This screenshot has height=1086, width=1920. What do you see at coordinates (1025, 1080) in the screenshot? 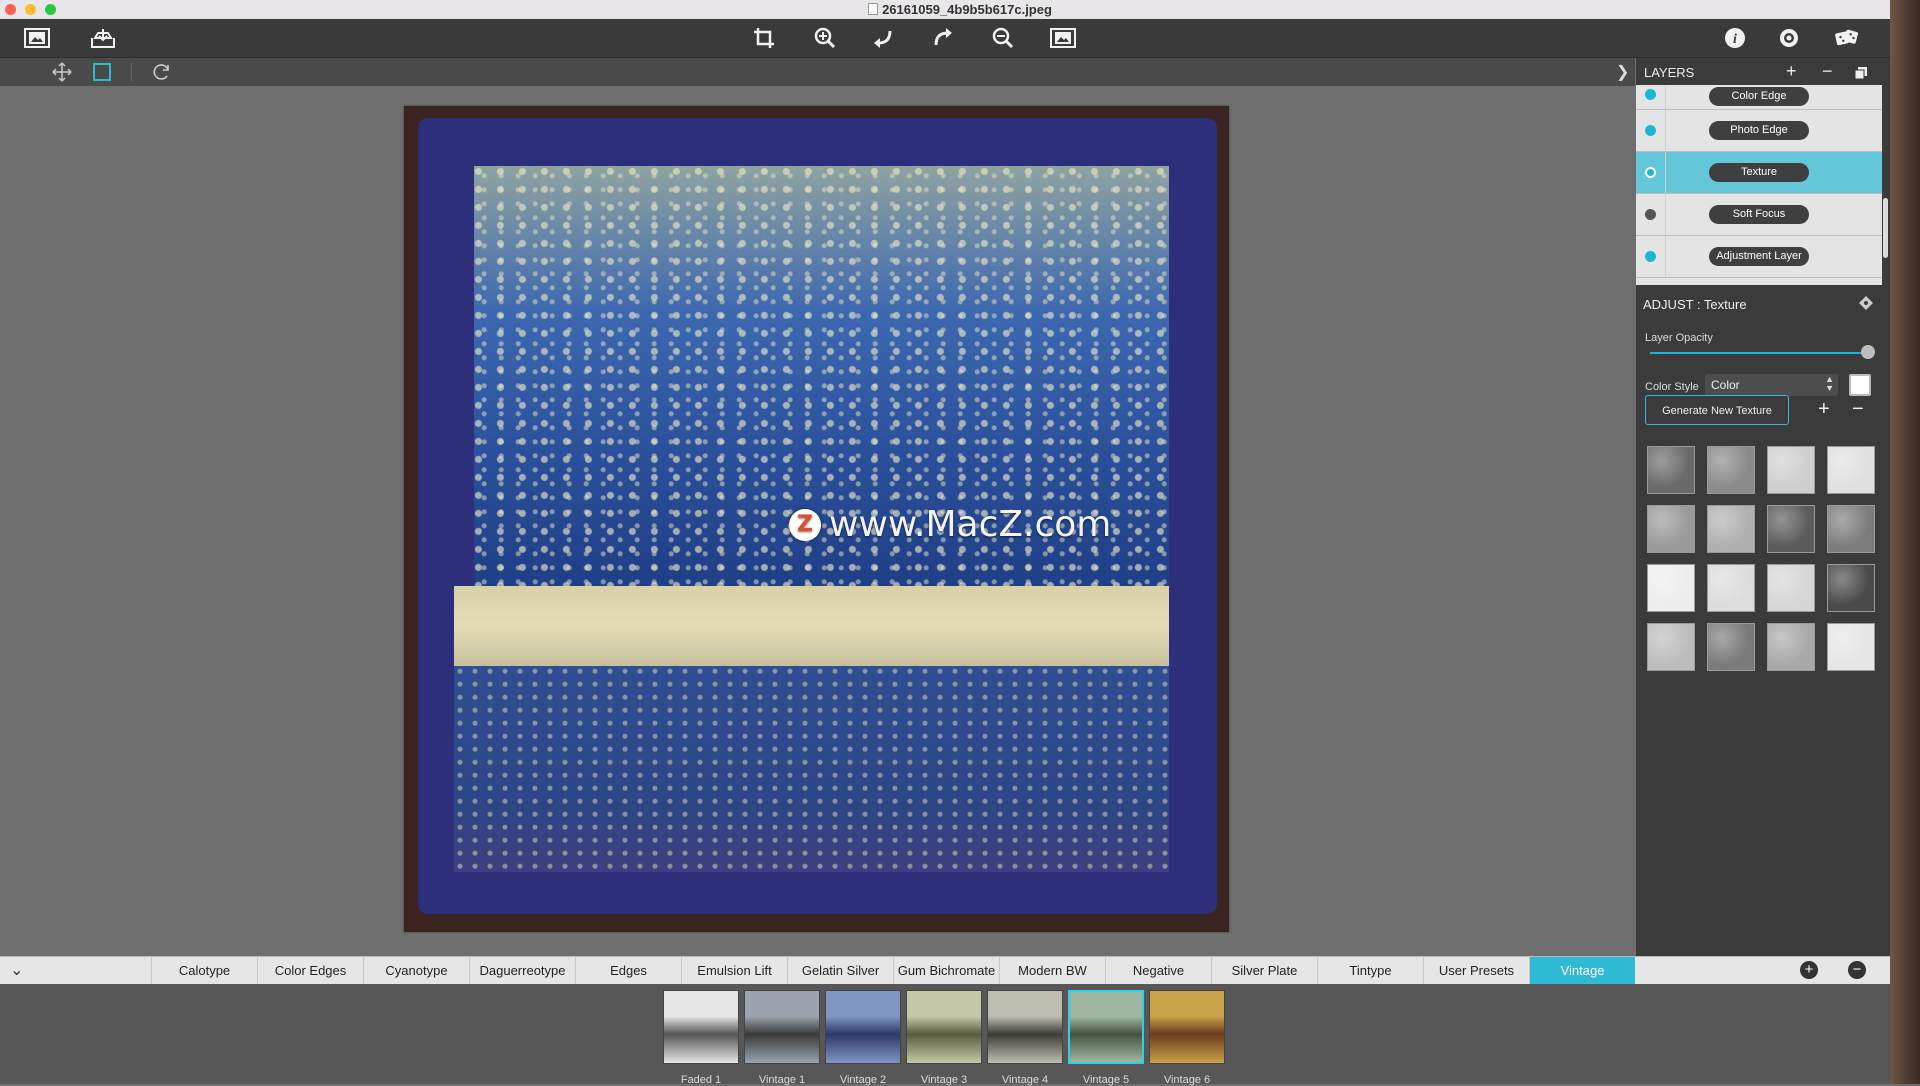
I see `preset-thumbnail-label: Vintage 4` at bounding box center [1025, 1080].